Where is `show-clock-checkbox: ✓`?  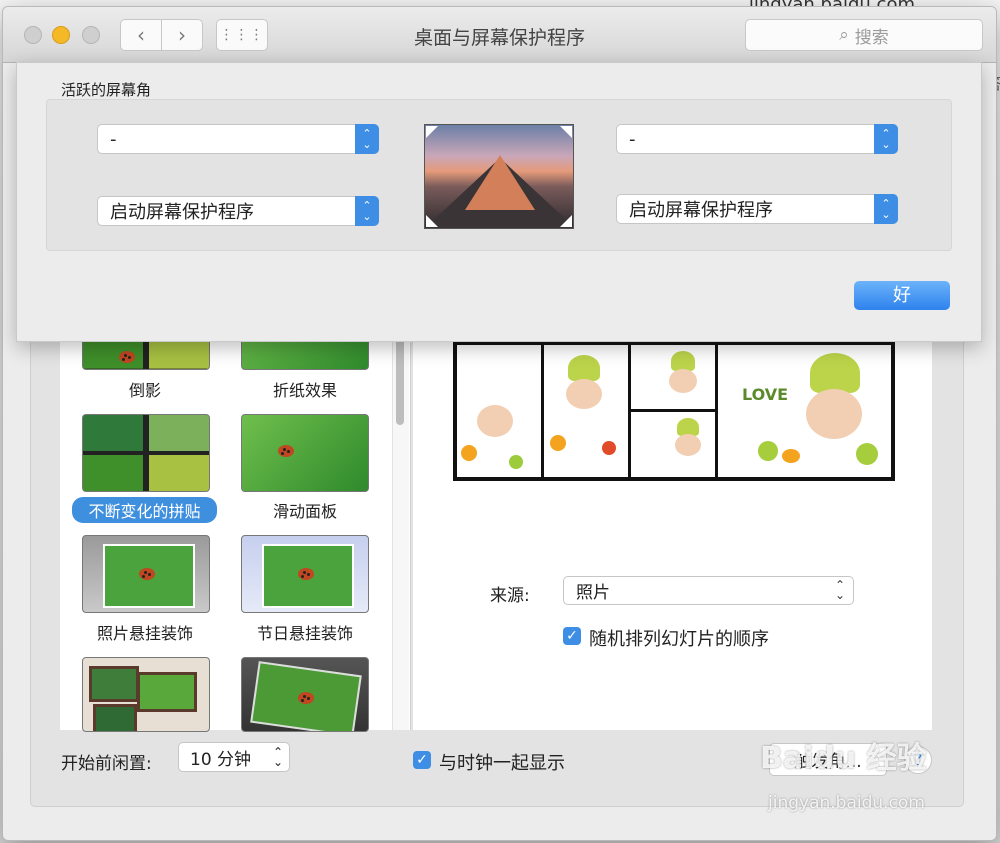 show-clock-checkbox: ✓ is located at coordinates (422, 760).